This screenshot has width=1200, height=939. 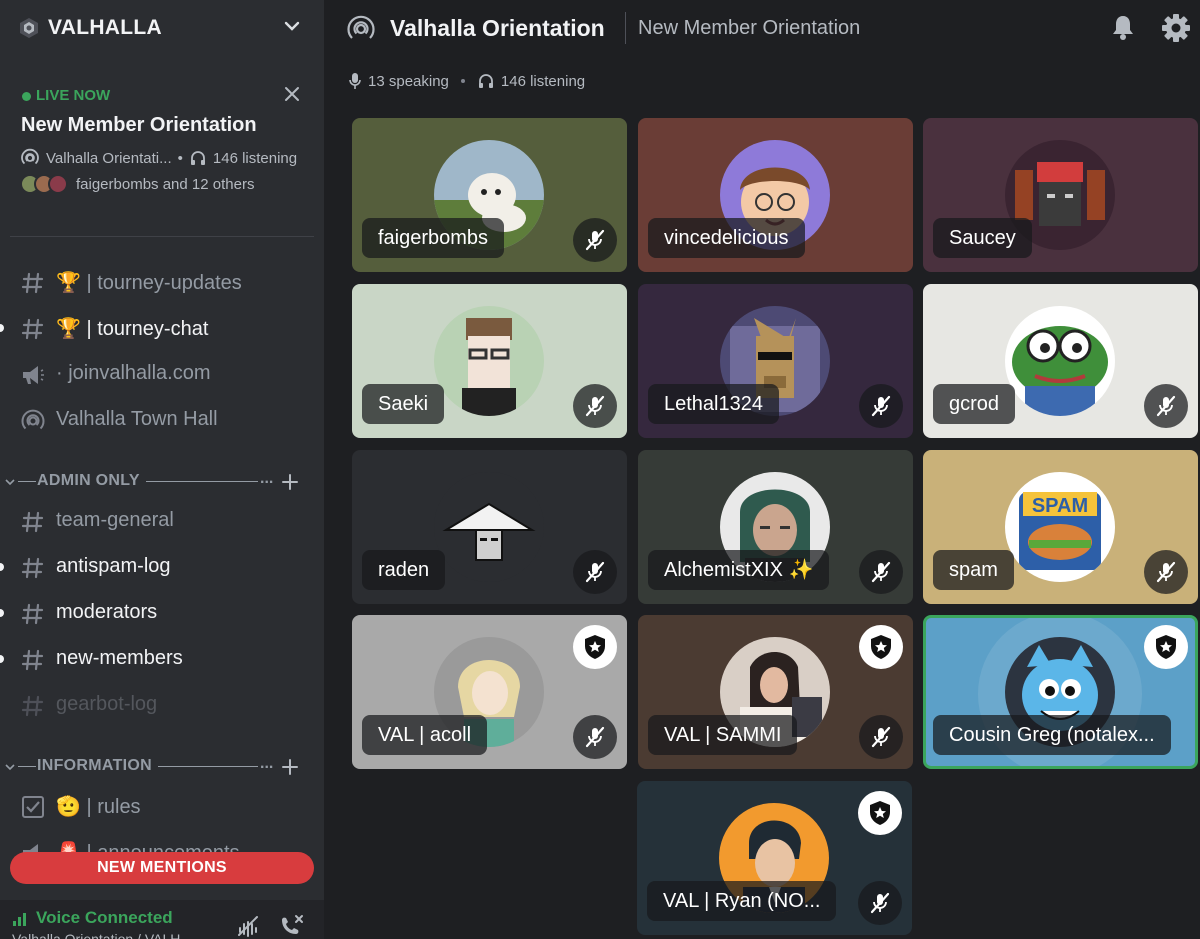 What do you see at coordinates (433, 238) in the screenshot?
I see `speaker-name: faigerbombs` at bounding box center [433, 238].